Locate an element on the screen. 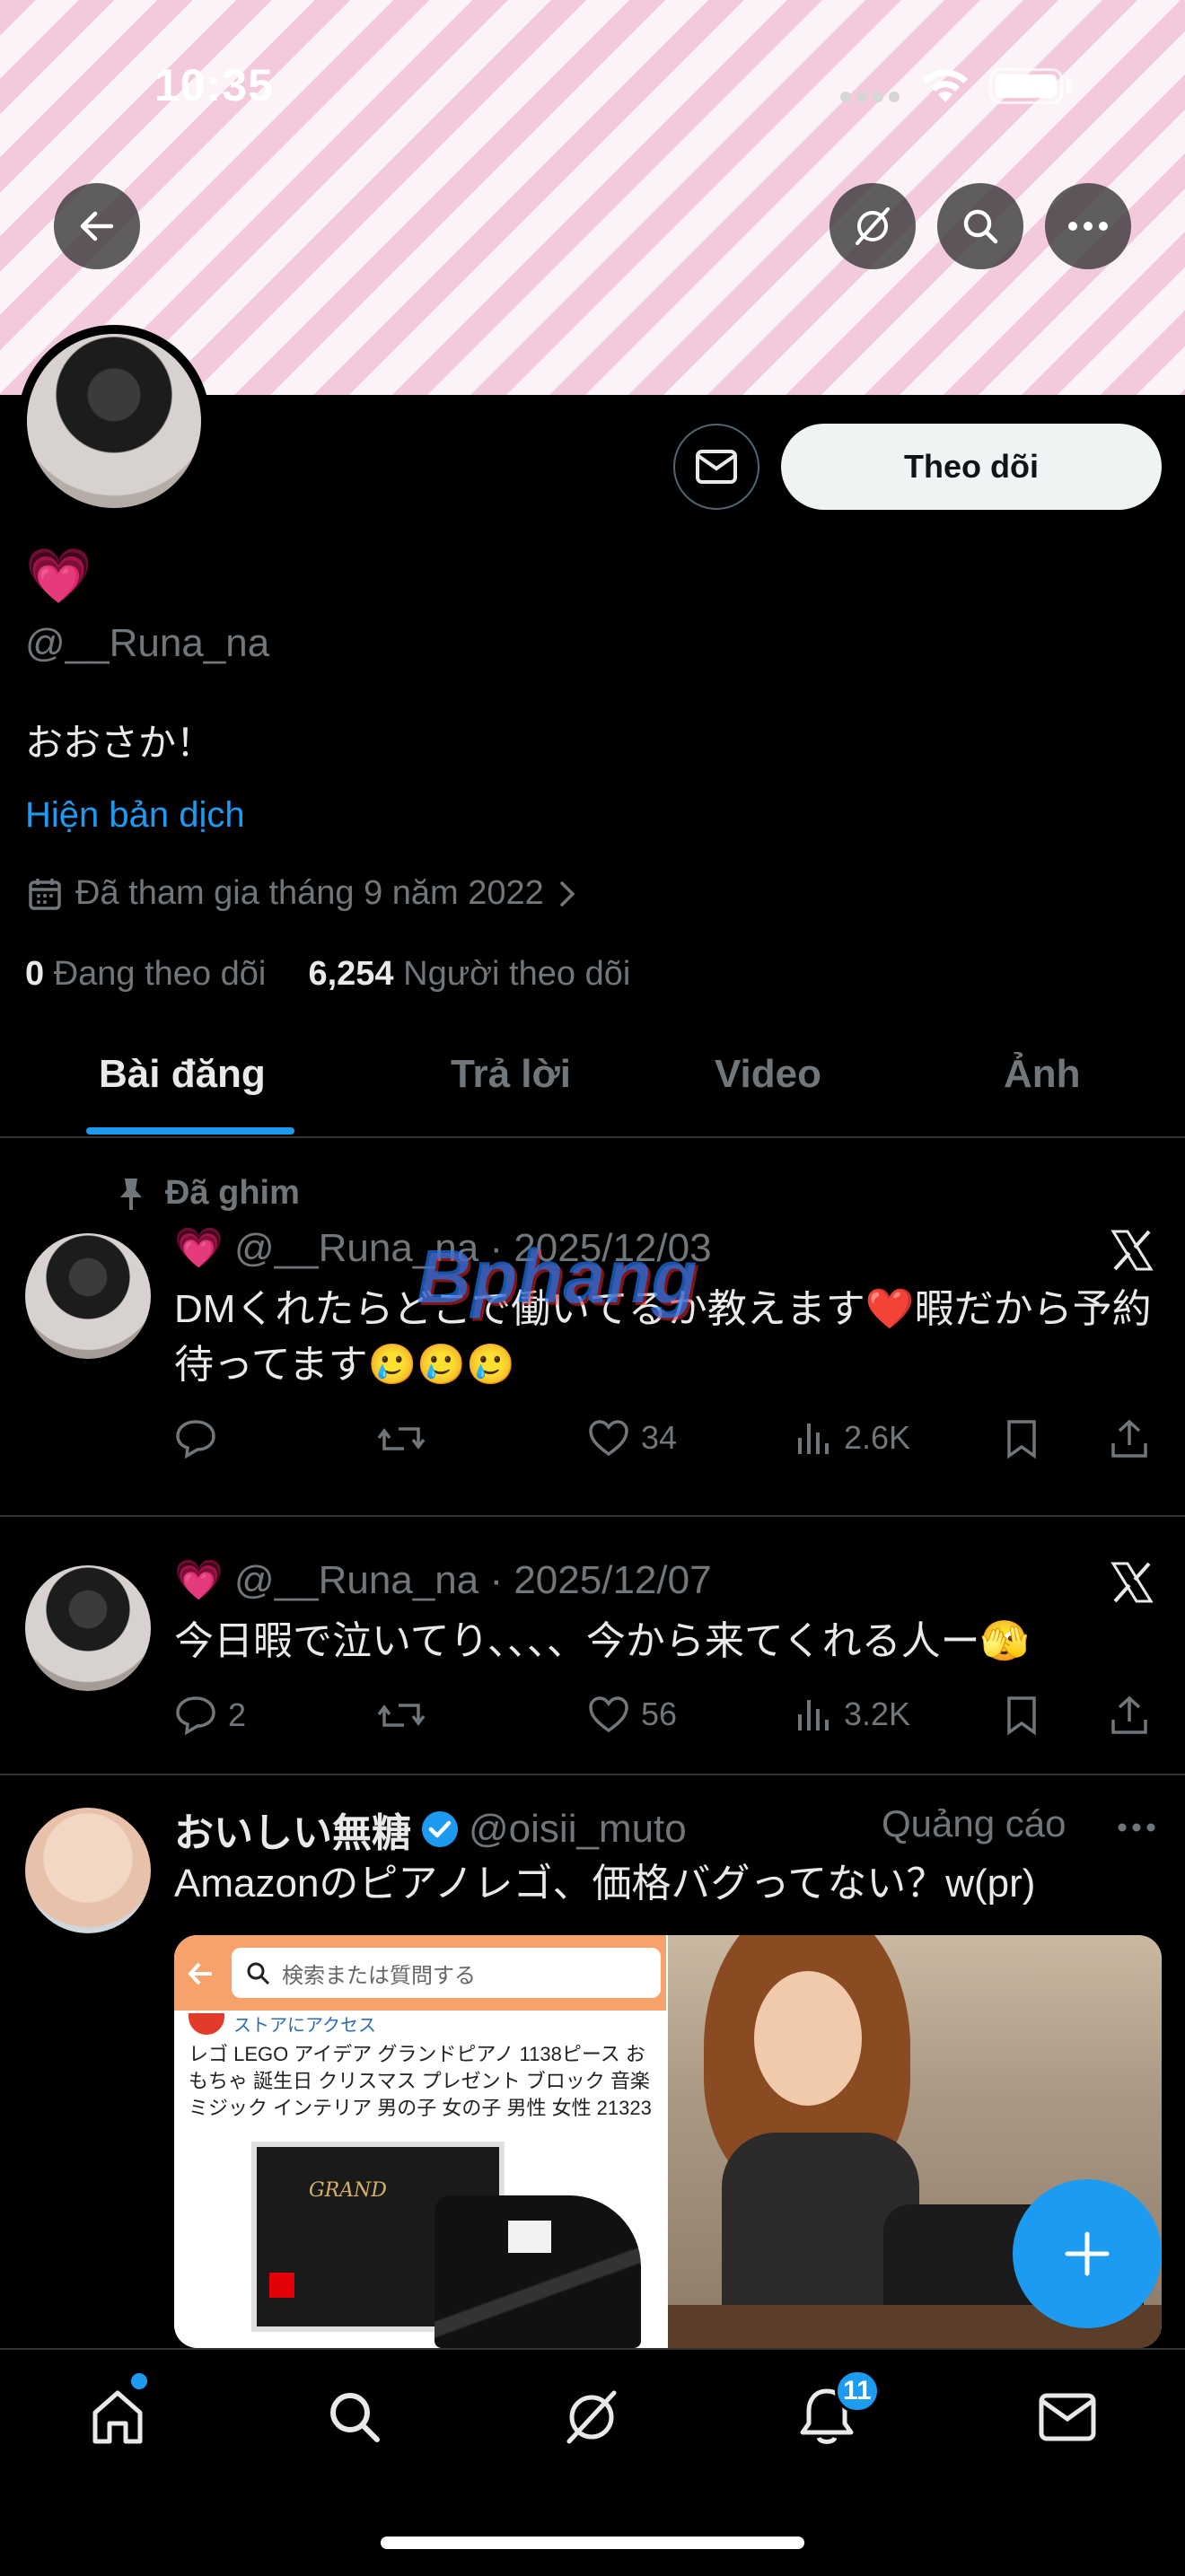 The image size is (1185, 2576). screenshot-search-box: 検索または質問する is located at coordinates (446, 1973).